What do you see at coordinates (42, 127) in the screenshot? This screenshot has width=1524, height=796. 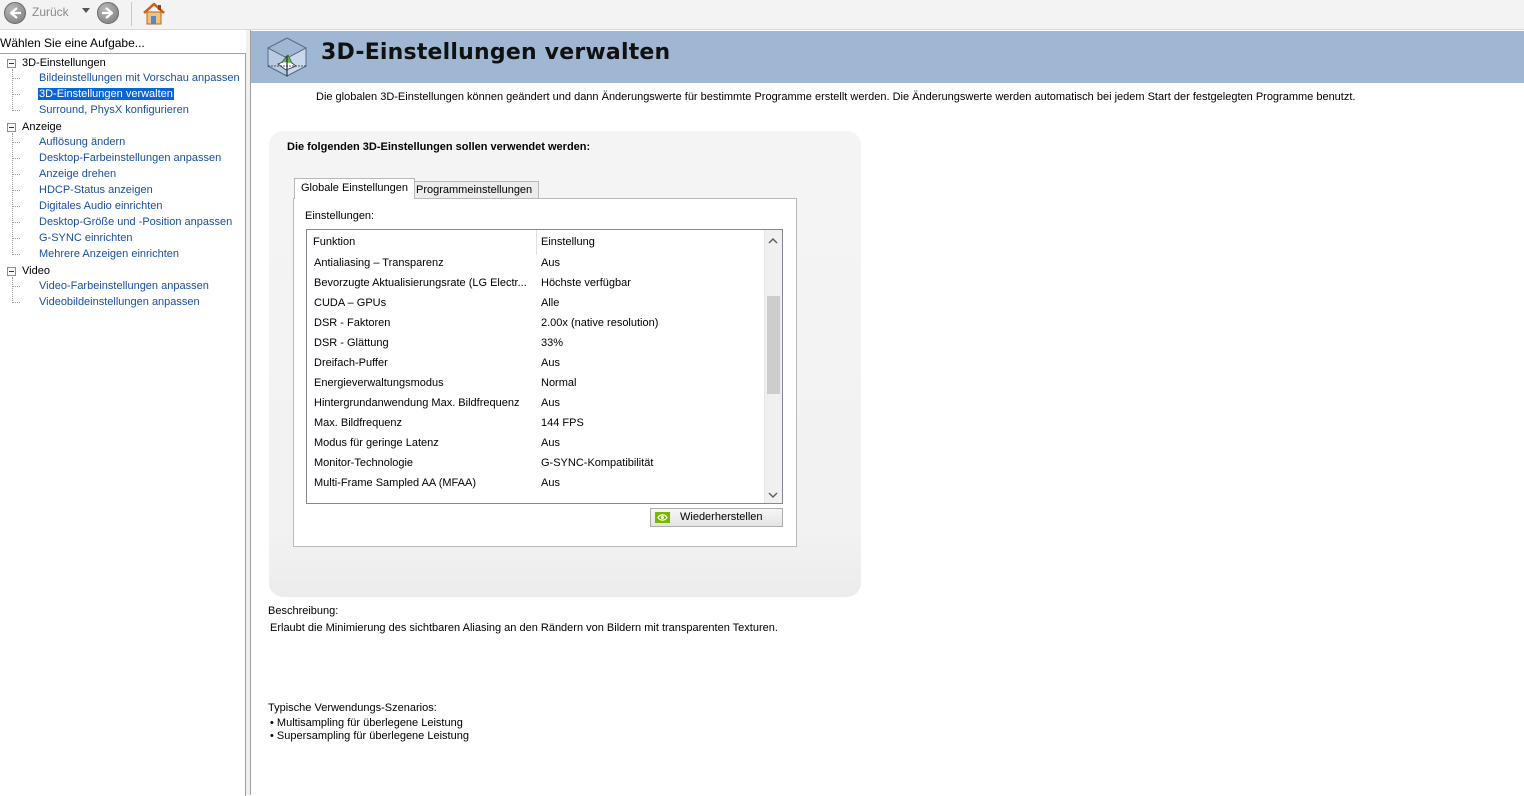 I see `tree-category-display: Anzeige` at bounding box center [42, 127].